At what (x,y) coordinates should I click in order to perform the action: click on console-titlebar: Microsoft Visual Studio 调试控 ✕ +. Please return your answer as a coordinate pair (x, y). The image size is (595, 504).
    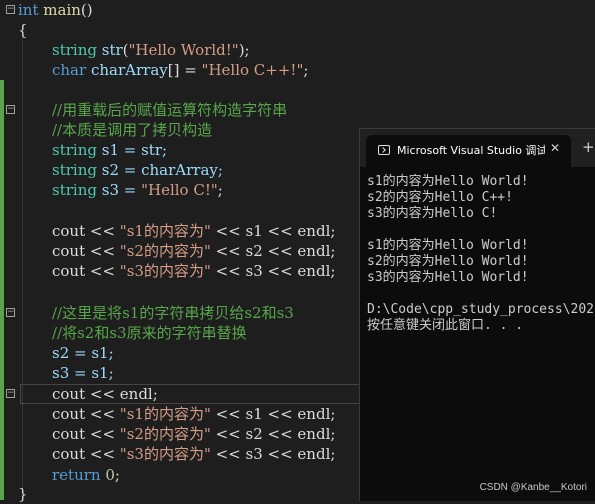
    Looking at the image, I should click on (477, 148).